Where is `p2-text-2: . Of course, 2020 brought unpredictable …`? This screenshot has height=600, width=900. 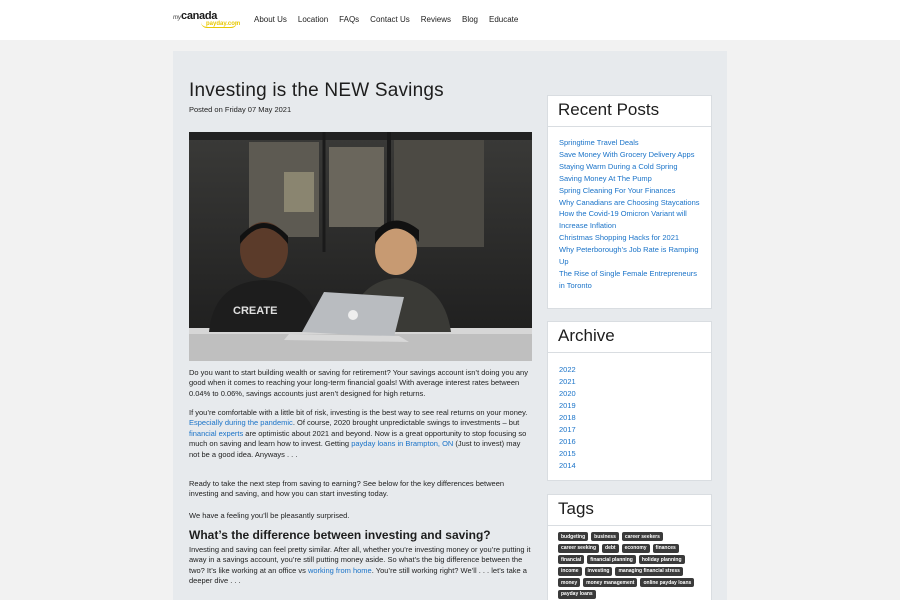
p2-text-2: . Of course, 2020 brought unpredictable … is located at coordinates (406, 423).